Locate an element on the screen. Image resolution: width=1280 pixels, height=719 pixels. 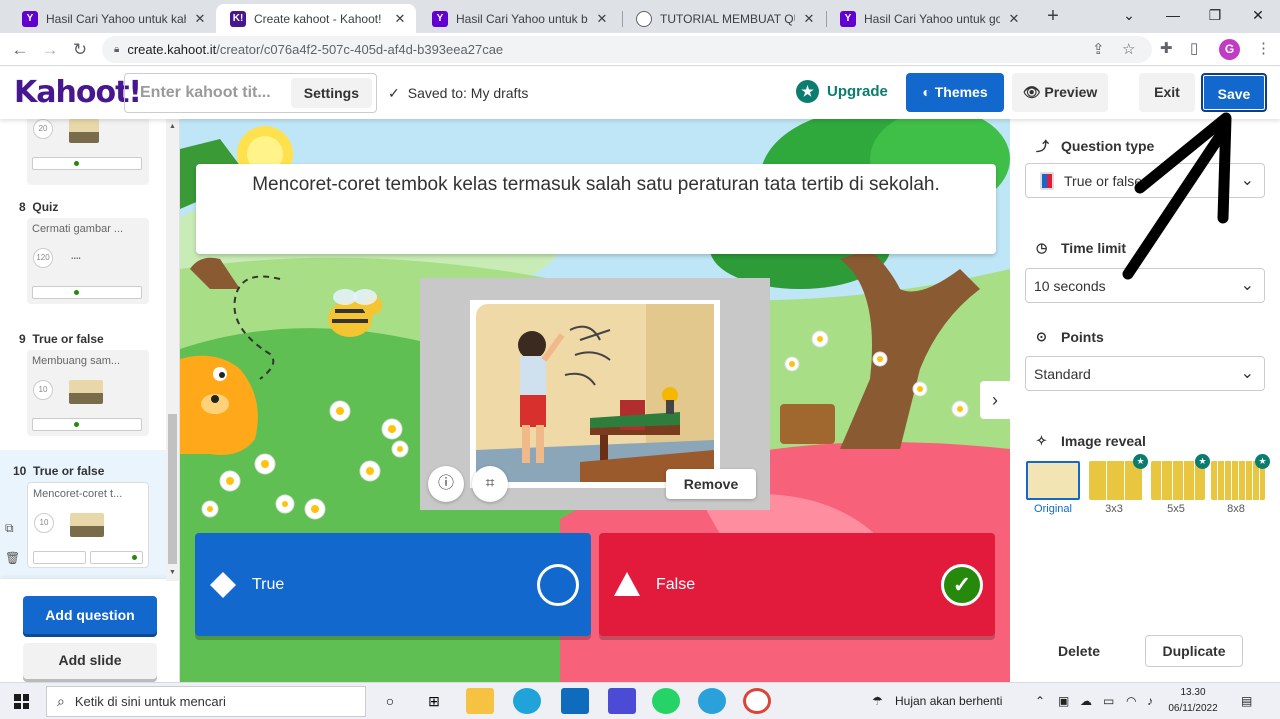
taskbar-clock: 13.30 06/11/2022 is located at coordinates (1193, 701).